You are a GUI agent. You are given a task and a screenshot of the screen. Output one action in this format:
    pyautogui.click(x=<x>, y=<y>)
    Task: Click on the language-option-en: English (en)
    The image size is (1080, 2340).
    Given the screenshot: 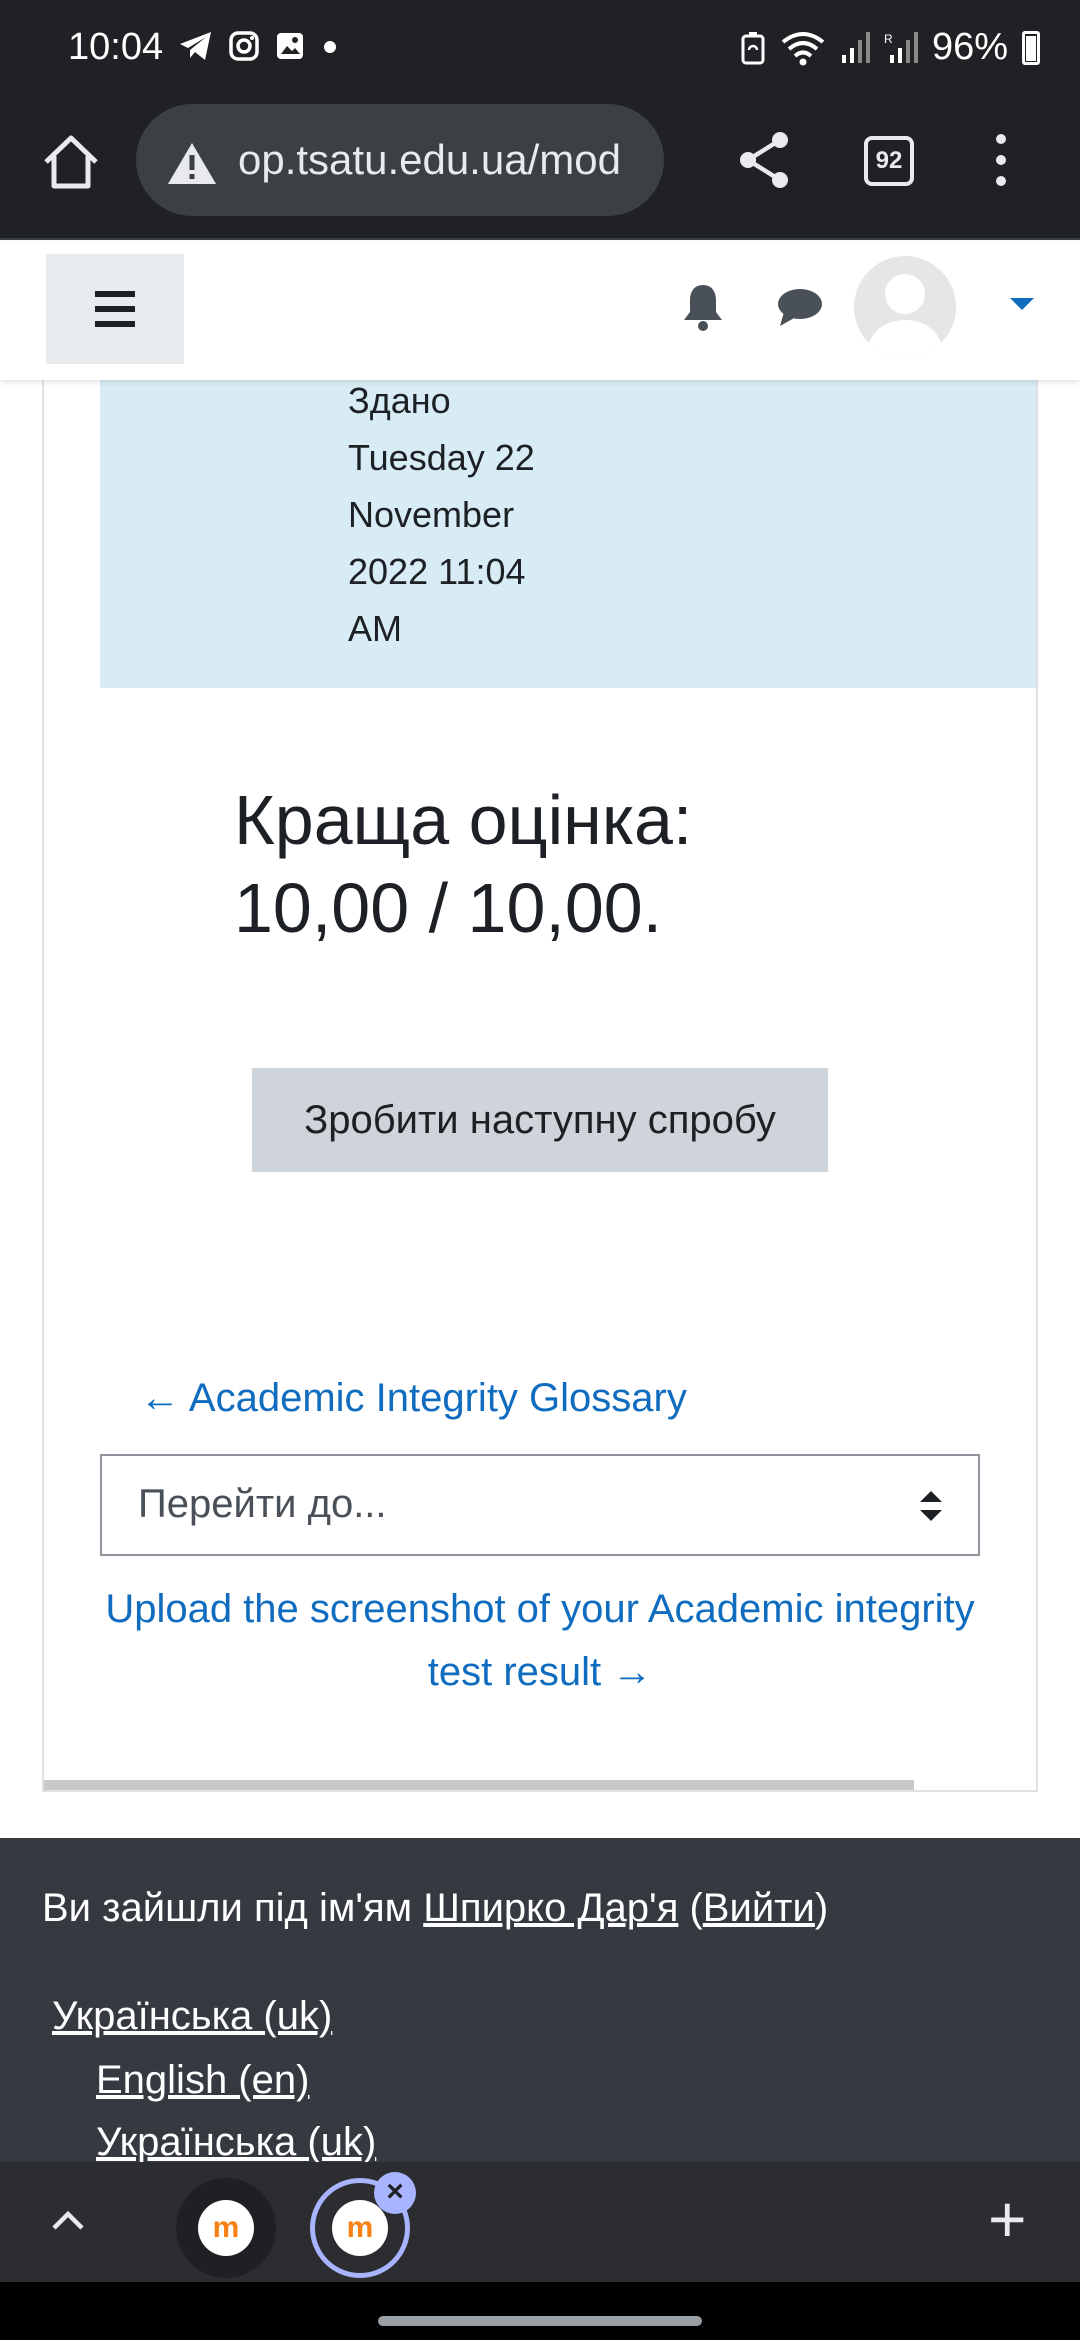 What is the action you would take?
    pyautogui.click(x=202, y=2080)
    